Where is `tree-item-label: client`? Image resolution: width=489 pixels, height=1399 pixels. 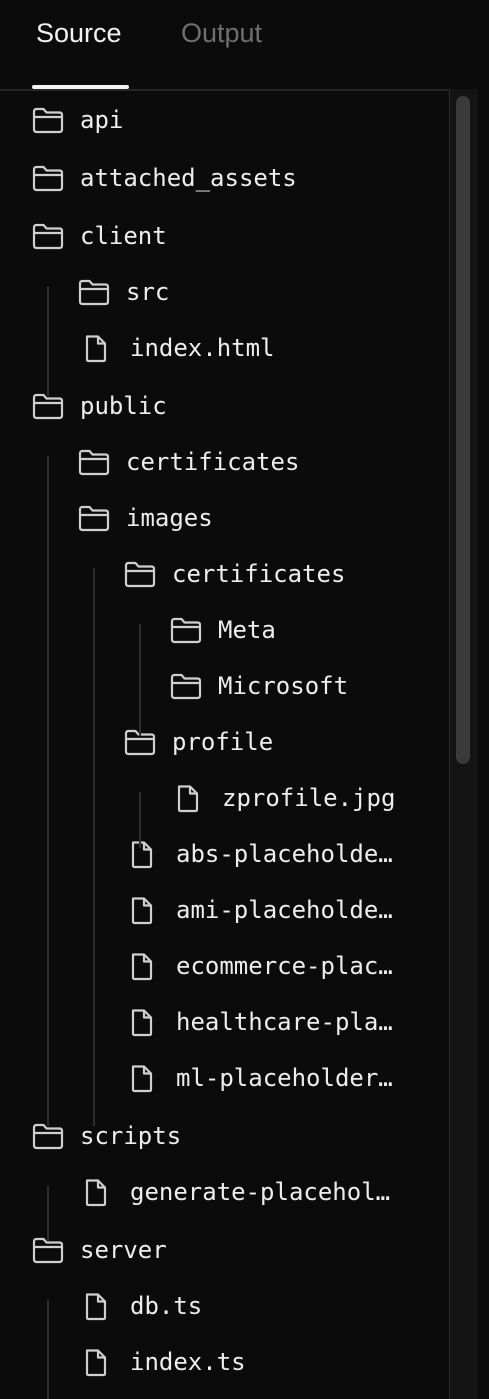 tree-item-label: client is located at coordinates (123, 236).